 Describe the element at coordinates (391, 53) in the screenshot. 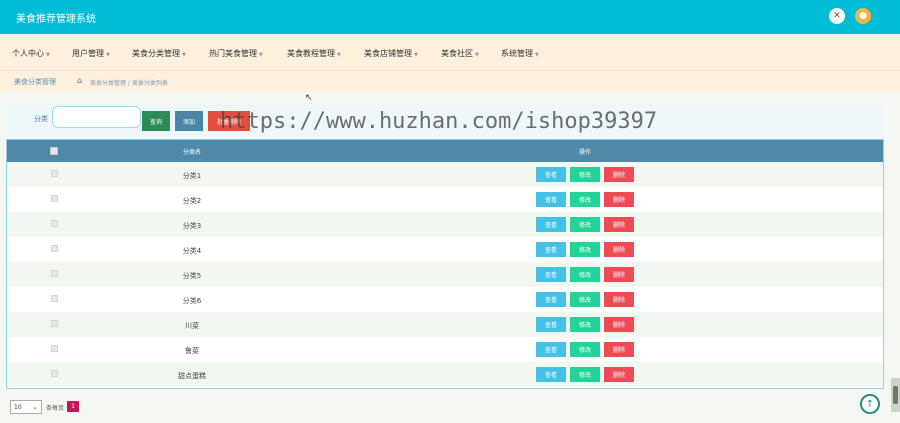

I see `nav-item-food-shop-management: 美食店铺管理 ▼` at that location.